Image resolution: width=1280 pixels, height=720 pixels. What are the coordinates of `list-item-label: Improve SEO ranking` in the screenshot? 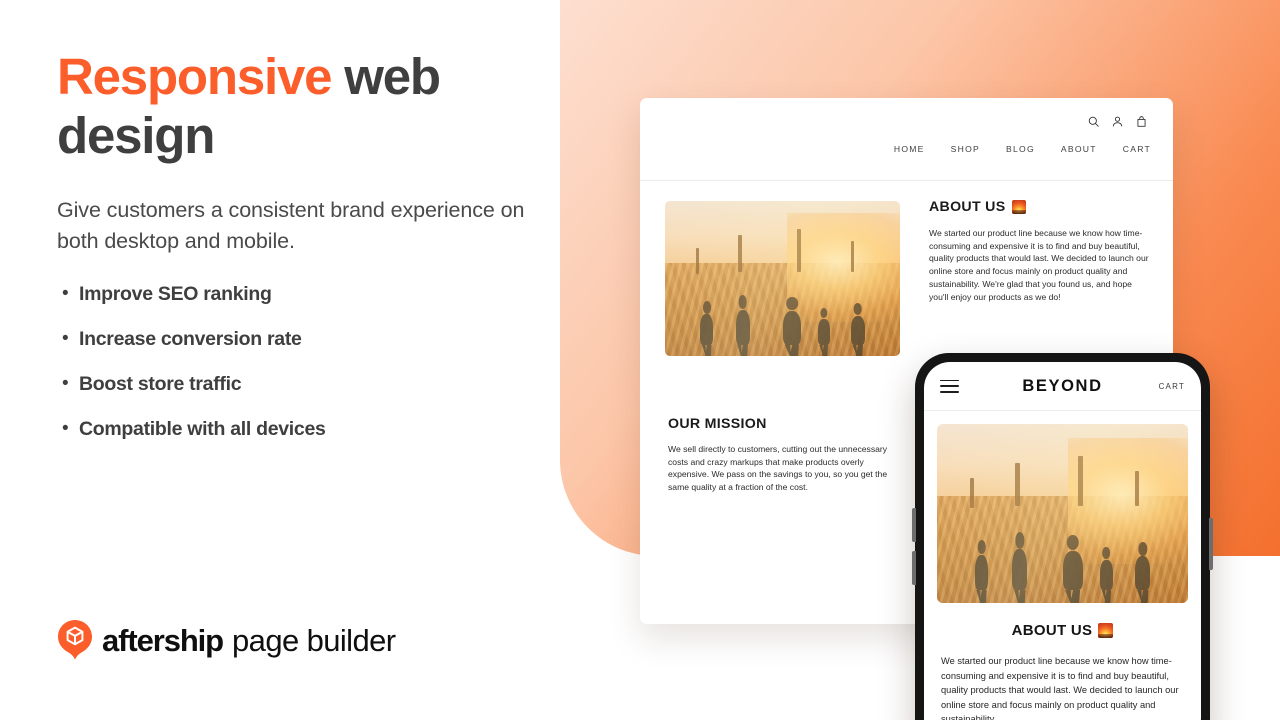 It's located at (175, 294).